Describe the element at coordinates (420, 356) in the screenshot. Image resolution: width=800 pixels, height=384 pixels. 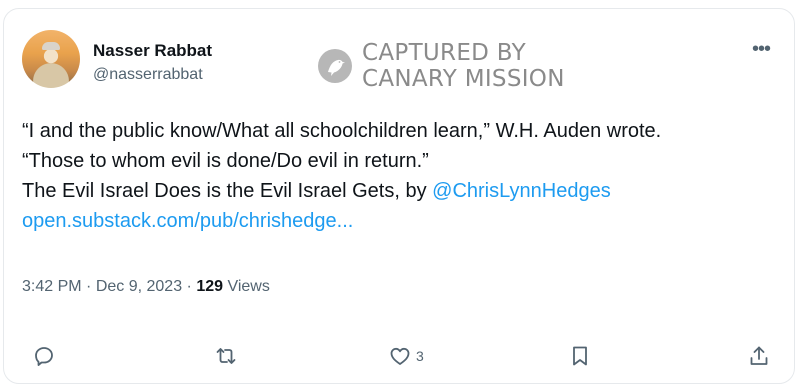
I see `like-count: 3` at that location.